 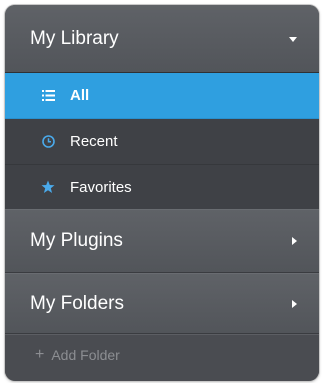 I want to click on sidebar-item-label: Favorites, so click(x=101, y=187).